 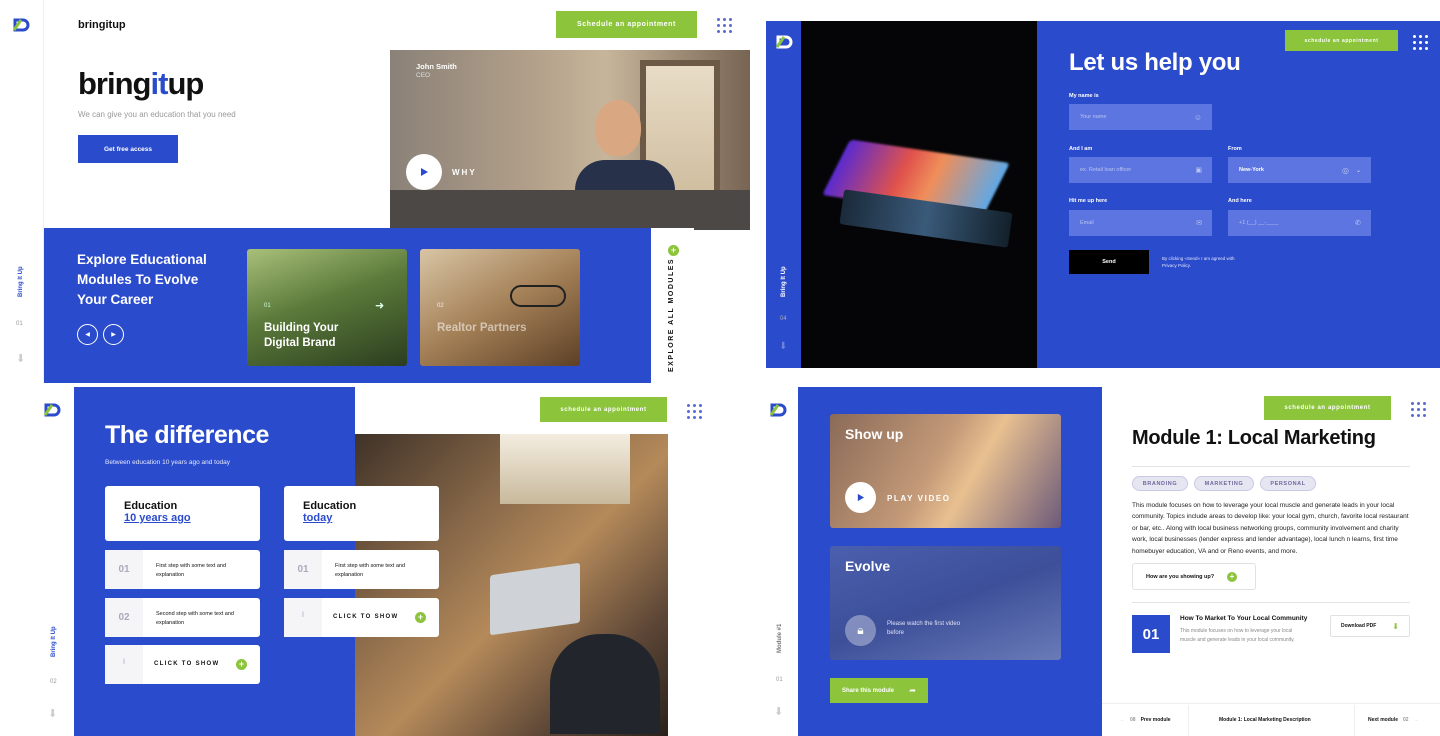 I want to click on prev-num: 08, so click(x=1133, y=720).